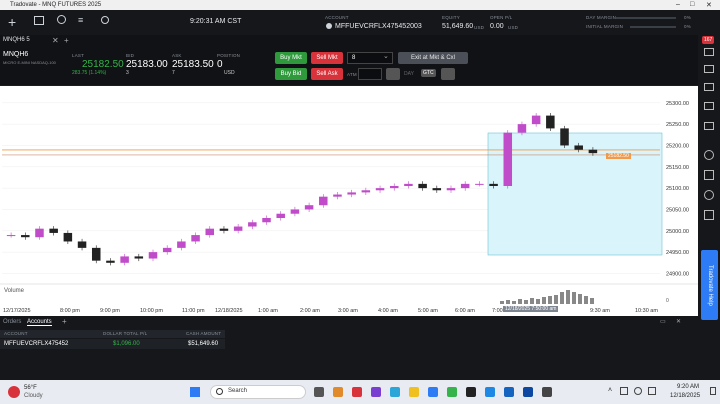 Image resolution: width=720 pixels, height=404 pixels. What do you see at coordinates (319, 392) in the screenshot?
I see `taskview-icon` at bounding box center [319, 392].